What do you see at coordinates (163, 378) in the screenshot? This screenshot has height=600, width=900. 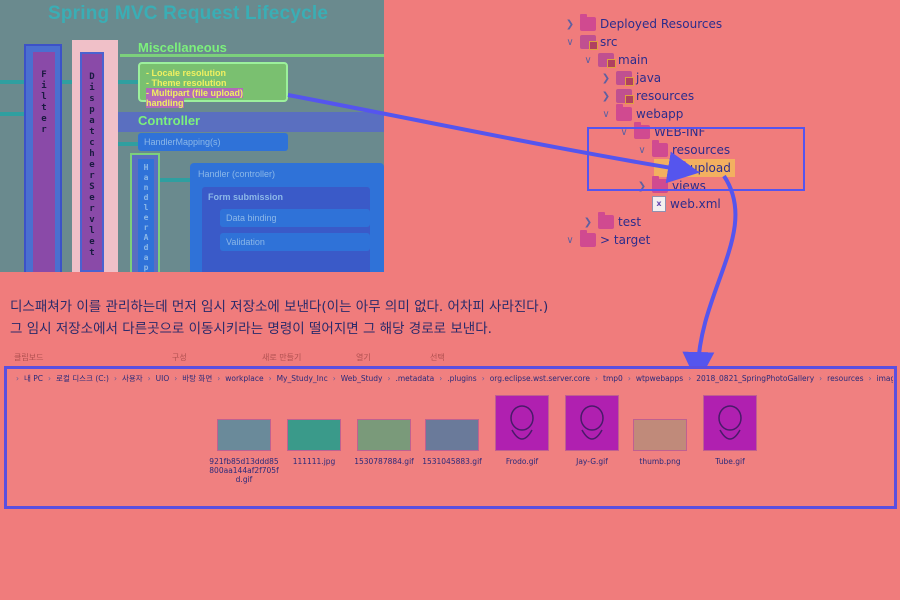 I see `breadcrumb-item: UIO` at bounding box center [163, 378].